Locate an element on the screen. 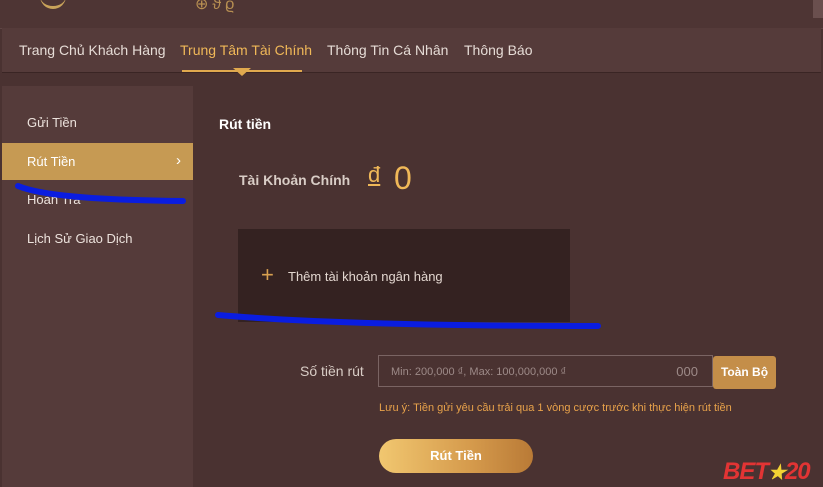  page-title: Rút tiền is located at coordinates (245, 124).